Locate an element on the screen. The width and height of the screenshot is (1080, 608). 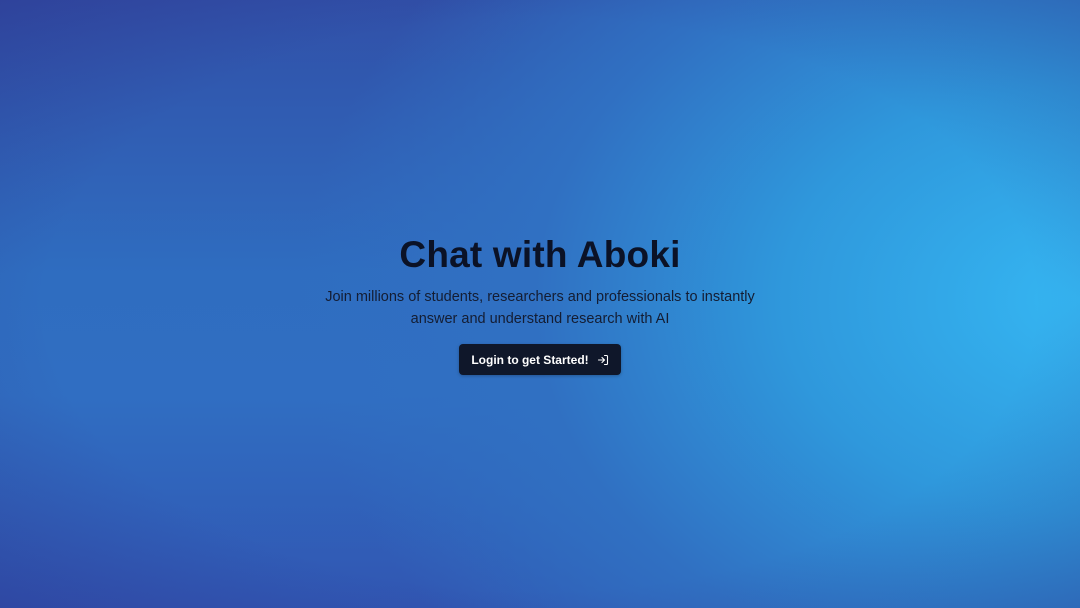
login-button-label: Login to get Started! is located at coordinates (530, 359).